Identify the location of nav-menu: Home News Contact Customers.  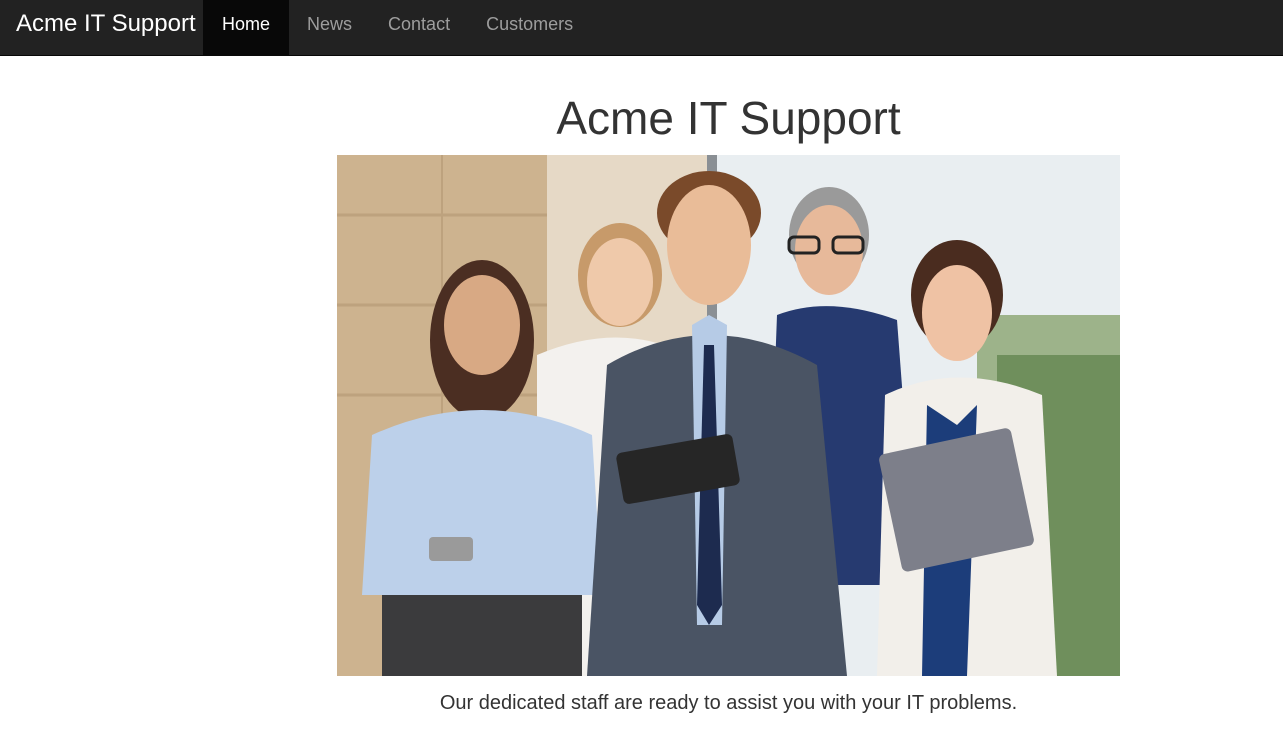
(397, 28).